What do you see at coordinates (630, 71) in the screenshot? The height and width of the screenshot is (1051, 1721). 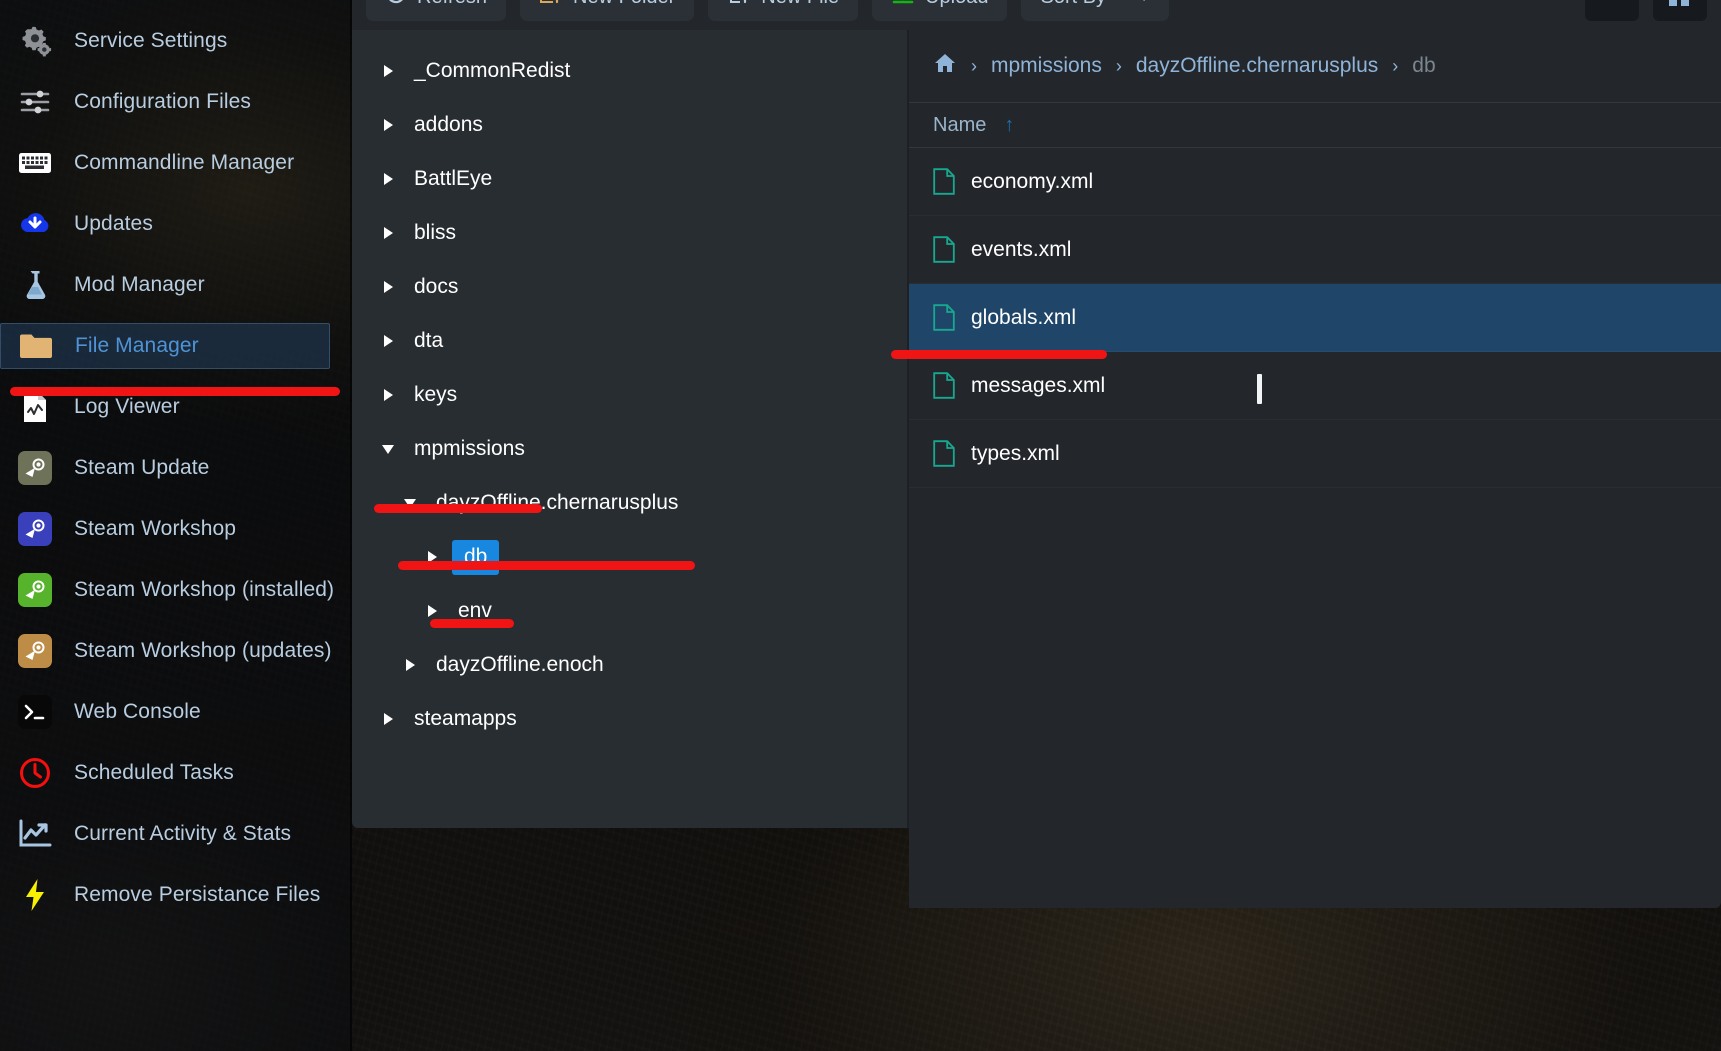 I see `tree-item-commonredist: _CommonRedist` at bounding box center [630, 71].